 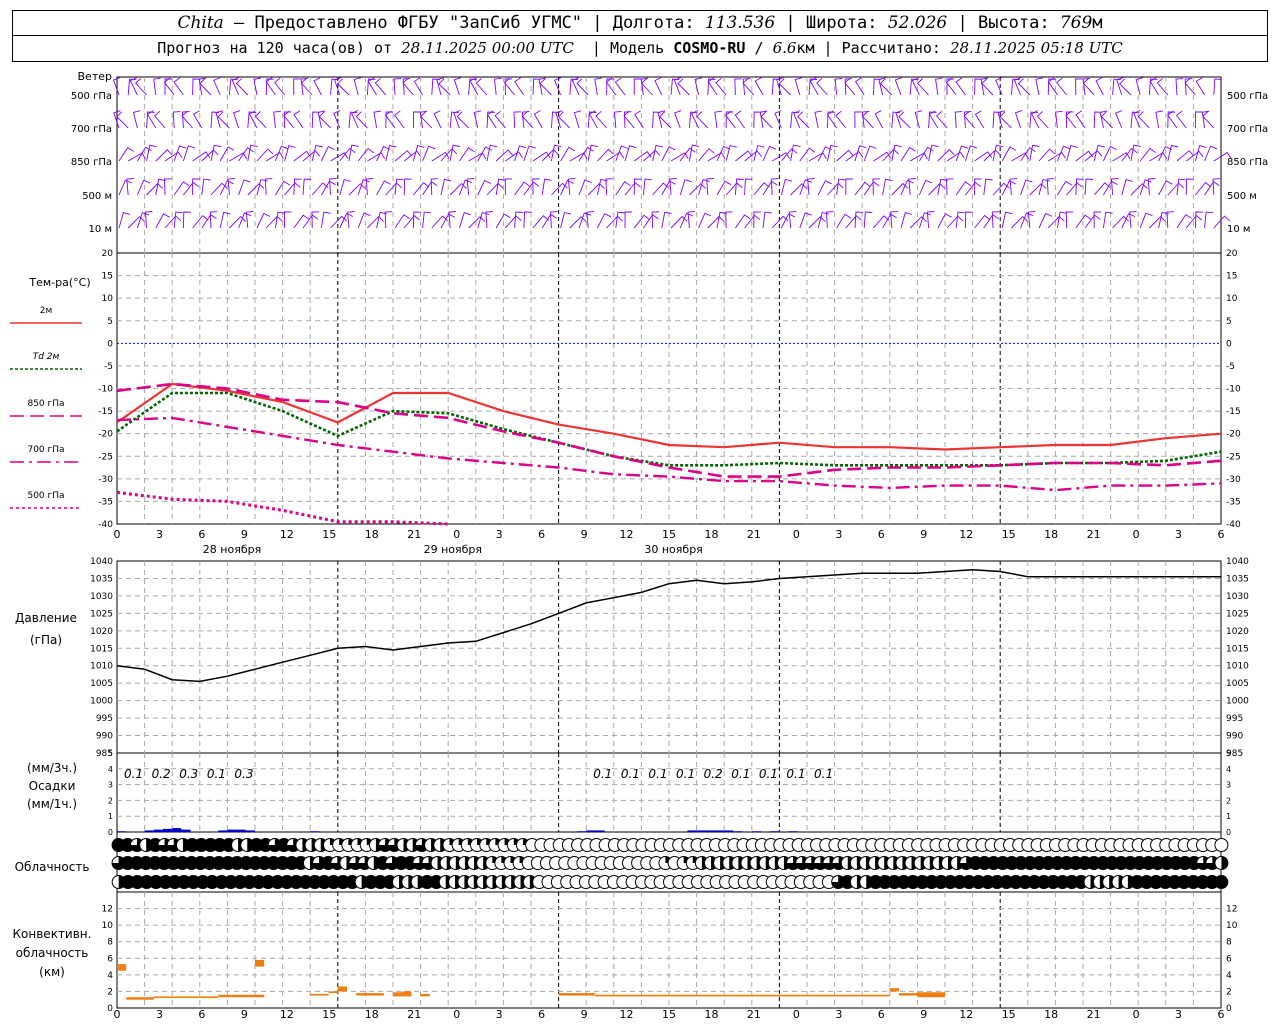 I want to click on temp-tick-right: -35, so click(x=1233, y=502).